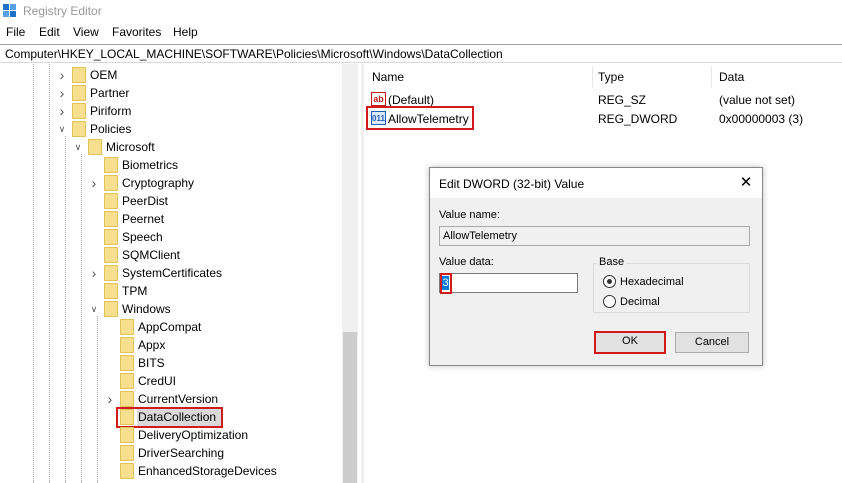 The width and height of the screenshot is (842, 483). I want to click on ok-button: OK, so click(630, 342).